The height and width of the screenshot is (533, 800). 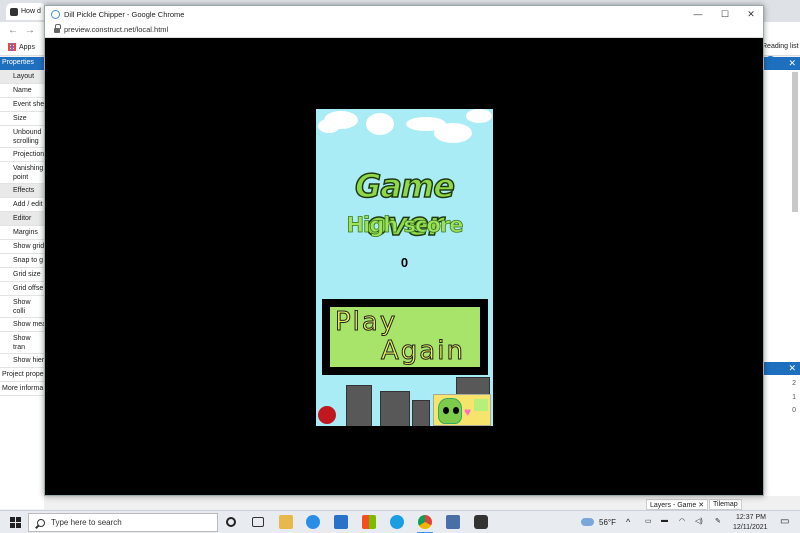 I want to click on back-arrow-icon: ←, so click(x=13, y=30).